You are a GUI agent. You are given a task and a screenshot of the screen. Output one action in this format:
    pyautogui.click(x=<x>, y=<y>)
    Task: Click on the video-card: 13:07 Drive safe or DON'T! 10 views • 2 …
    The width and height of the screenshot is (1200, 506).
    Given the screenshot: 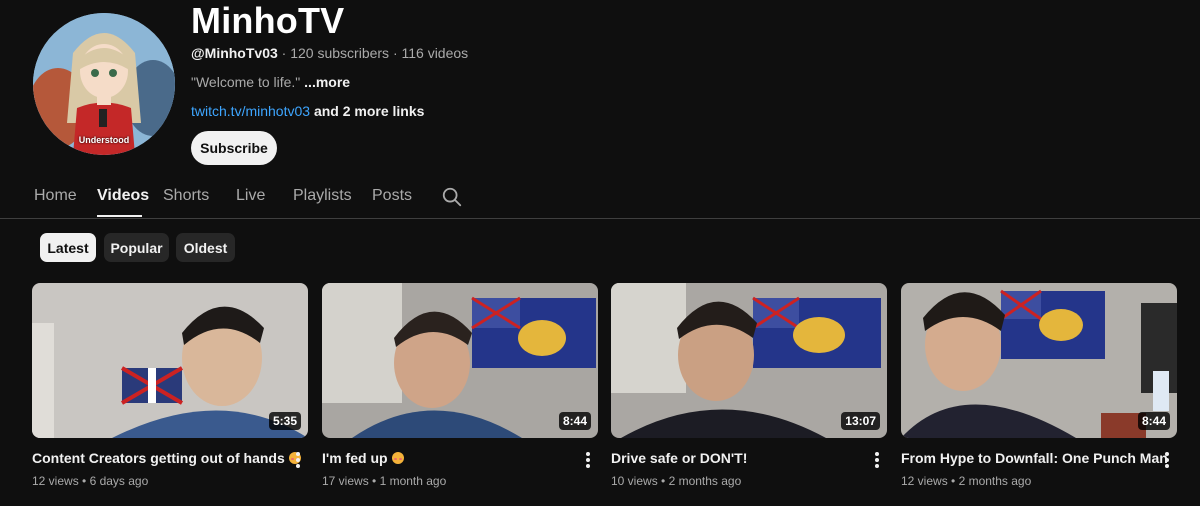 What is the action you would take?
    pyautogui.click(x=749, y=385)
    